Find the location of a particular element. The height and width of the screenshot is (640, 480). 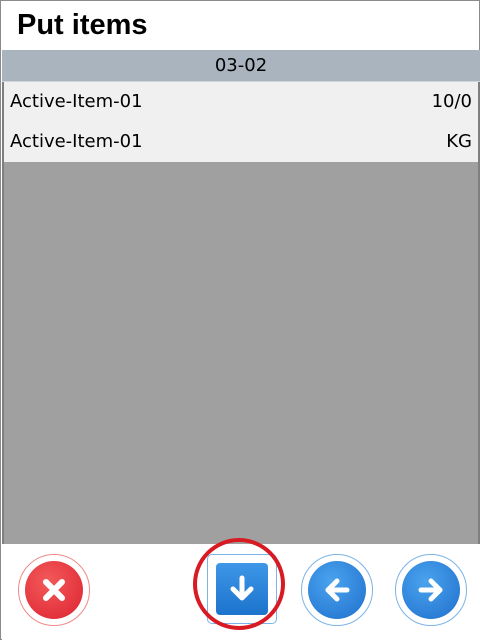

item-unit: KG is located at coordinates (459, 141).